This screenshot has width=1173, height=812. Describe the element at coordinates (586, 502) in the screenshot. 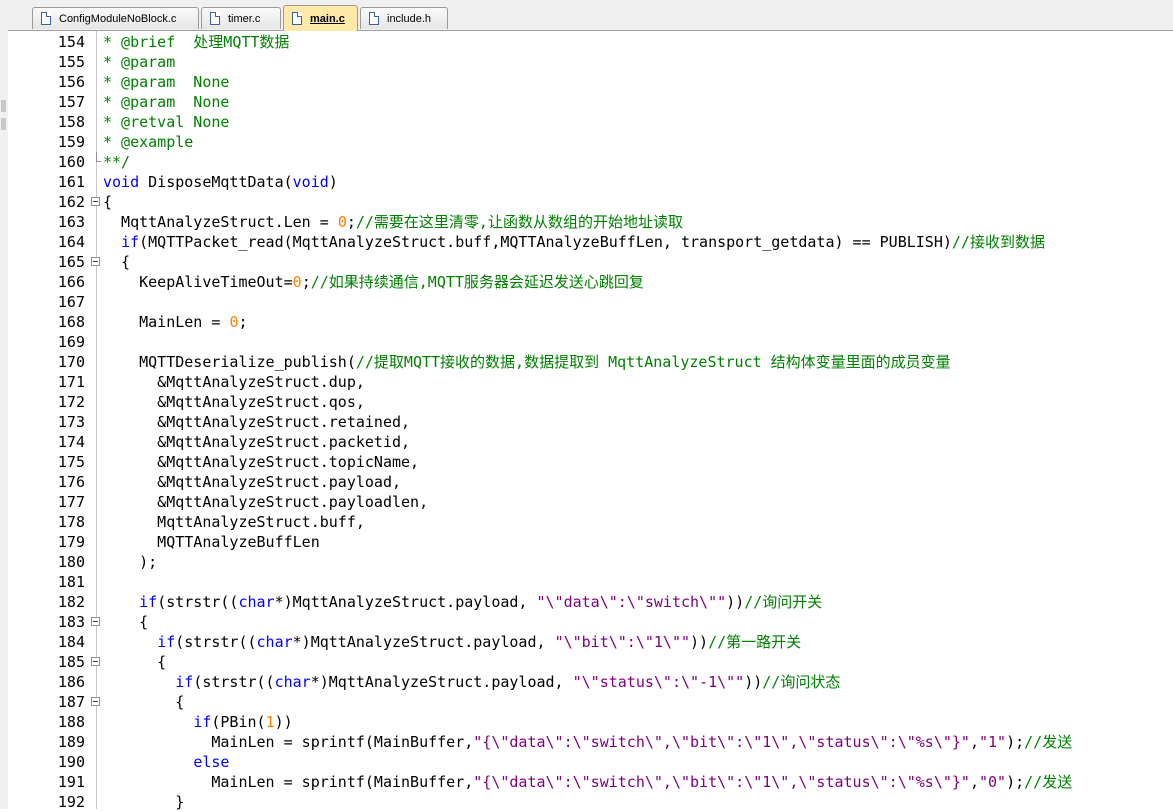

I see `code-line: 177 &MqttAnalyzeStruct.payloadlen,` at that location.